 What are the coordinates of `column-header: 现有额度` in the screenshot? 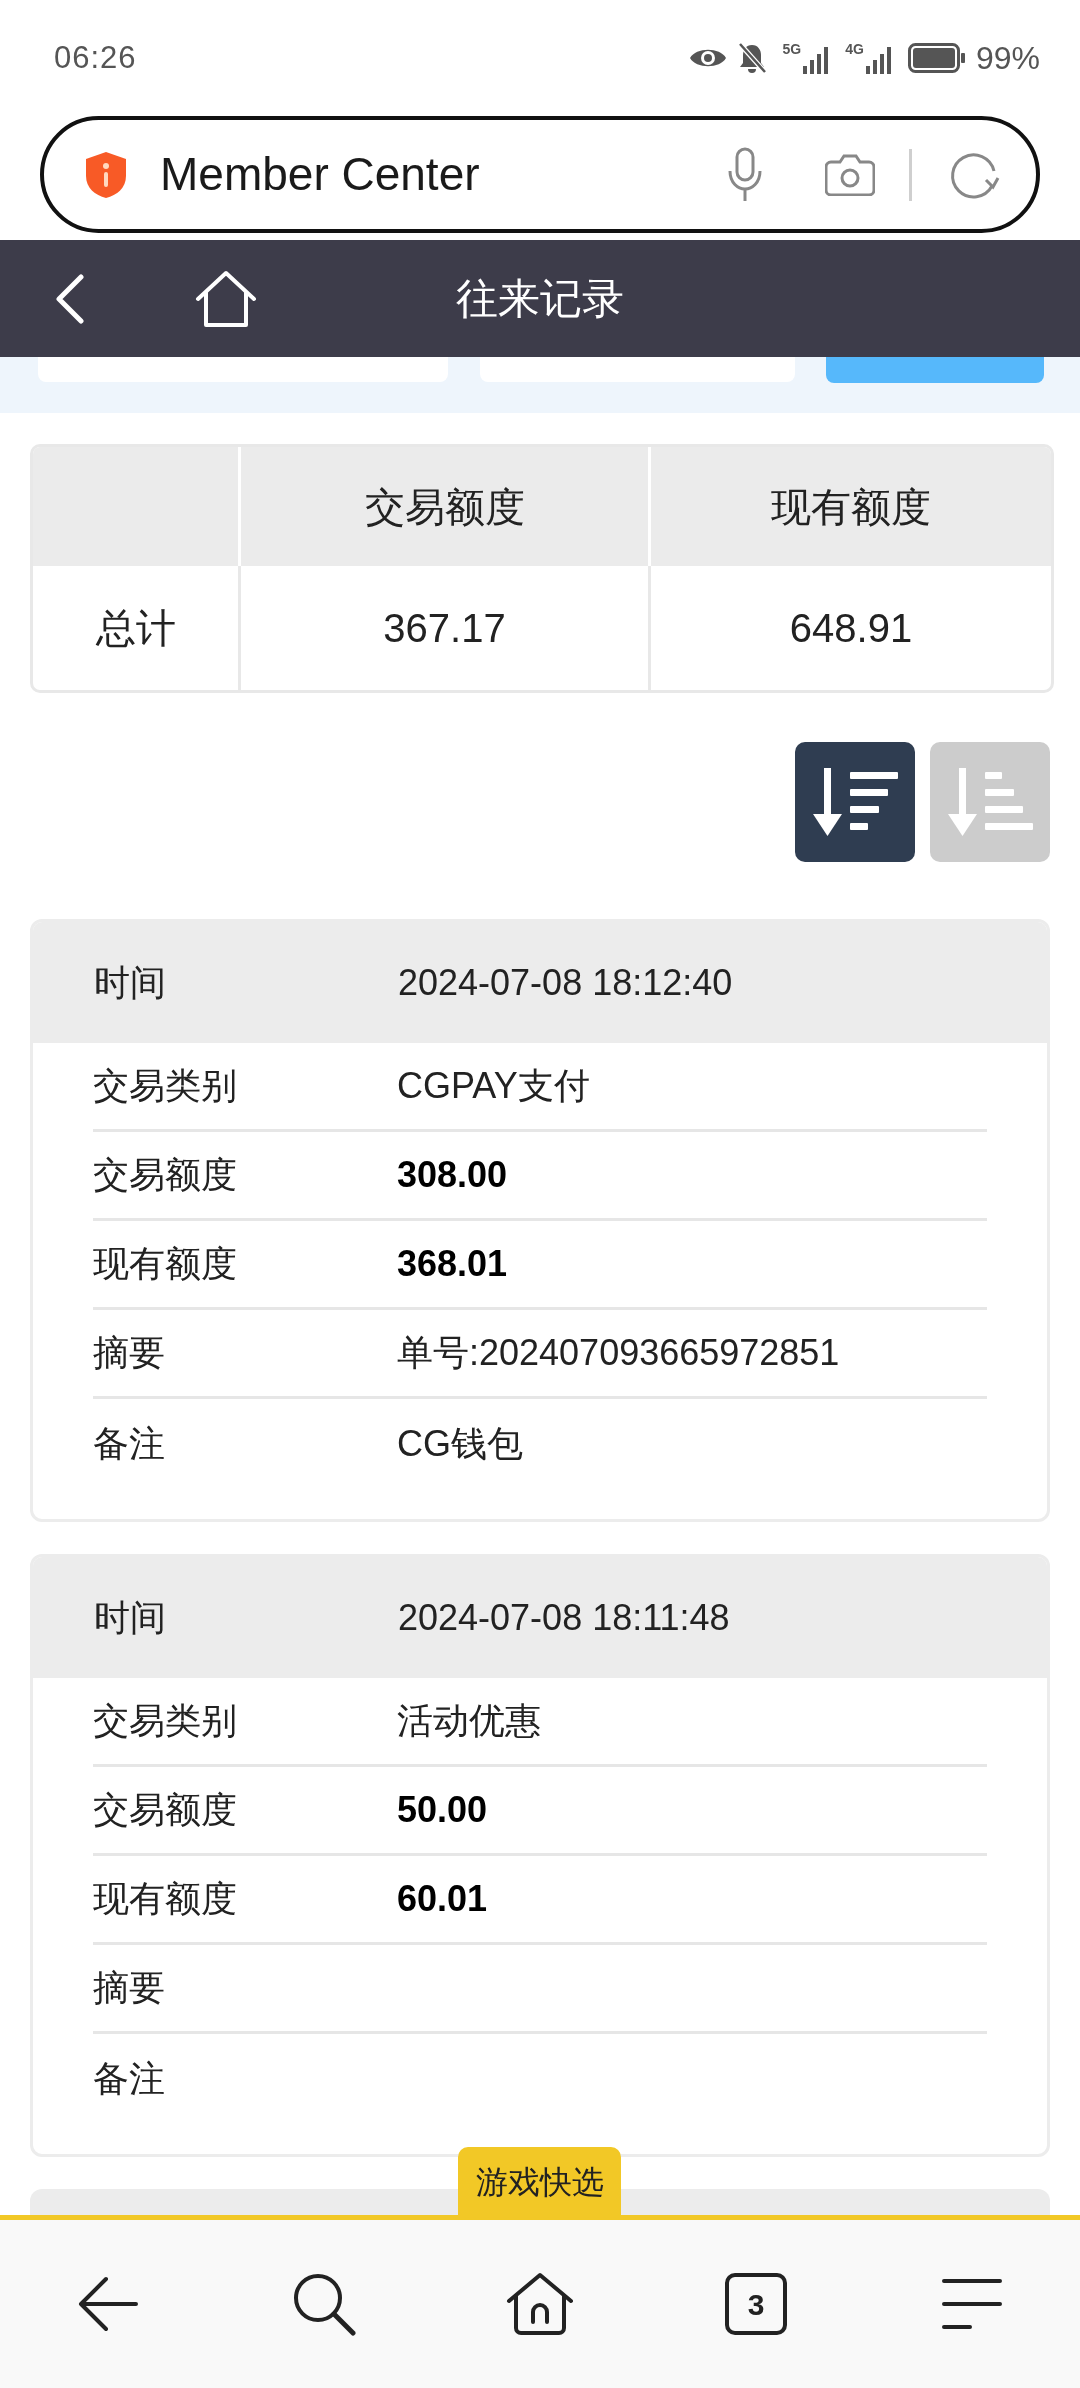 It's located at (849, 506).